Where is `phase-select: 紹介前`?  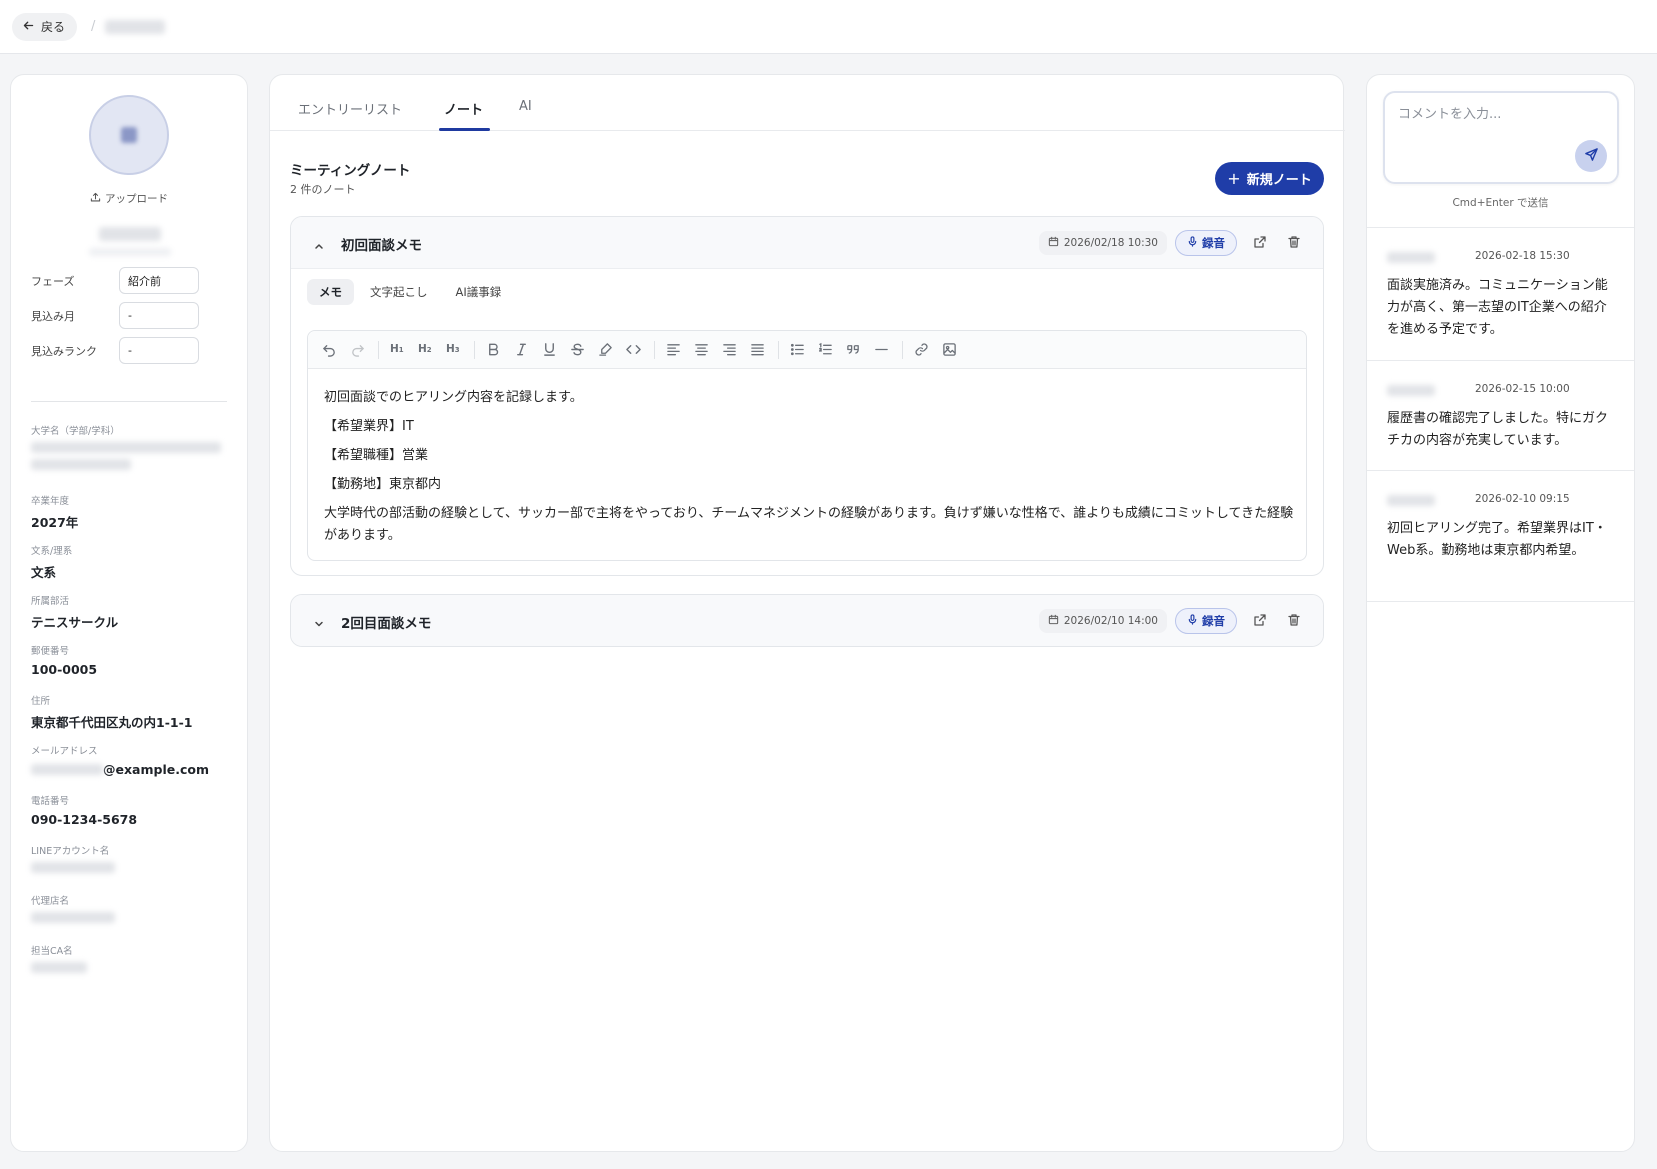
phase-select: 紹介前 is located at coordinates (159, 280).